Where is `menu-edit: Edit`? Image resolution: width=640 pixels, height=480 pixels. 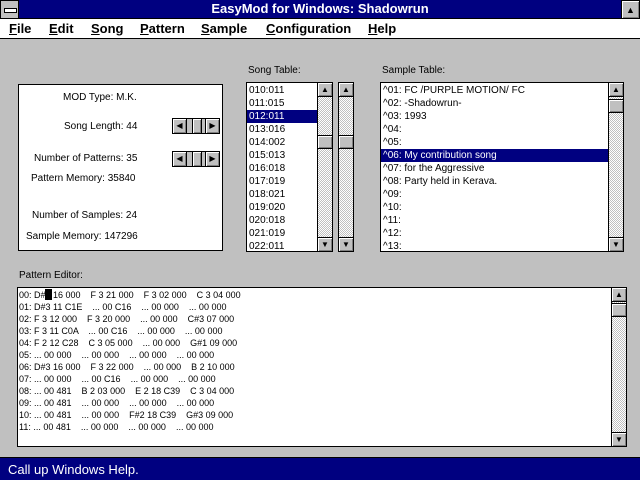
menu-edit: Edit is located at coordinates (61, 28).